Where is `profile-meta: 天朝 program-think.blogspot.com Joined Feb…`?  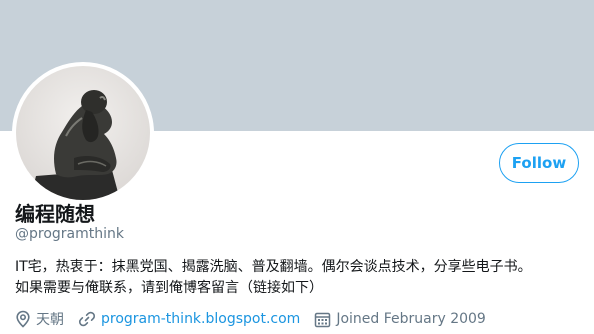
profile-meta: 天朝 program-think.blogspot.com Joined Feb… is located at coordinates (257, 319).